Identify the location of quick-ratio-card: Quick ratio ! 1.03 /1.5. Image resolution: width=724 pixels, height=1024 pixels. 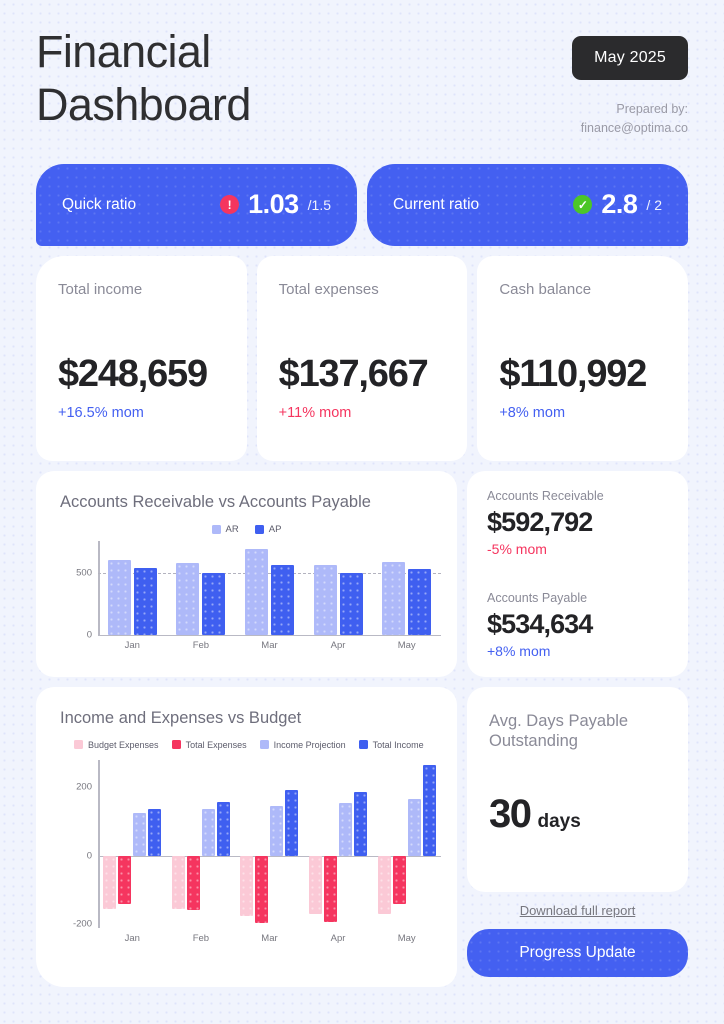
(196, 204).